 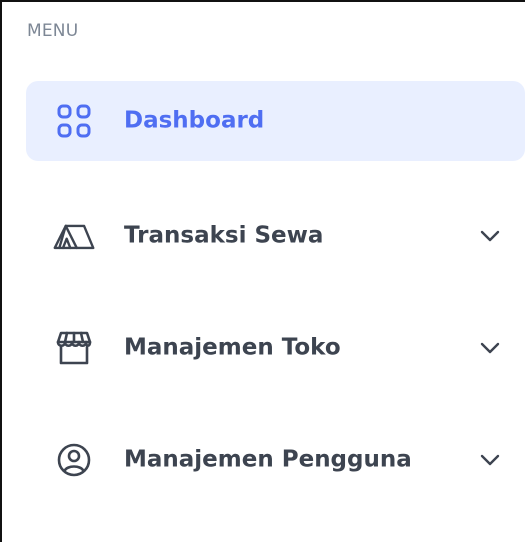 What do you see at coordinates (224, 235) in the screenshot?
I see `sidebar-item-label: Transaksi Sewa` at bounding box center [224, 235].